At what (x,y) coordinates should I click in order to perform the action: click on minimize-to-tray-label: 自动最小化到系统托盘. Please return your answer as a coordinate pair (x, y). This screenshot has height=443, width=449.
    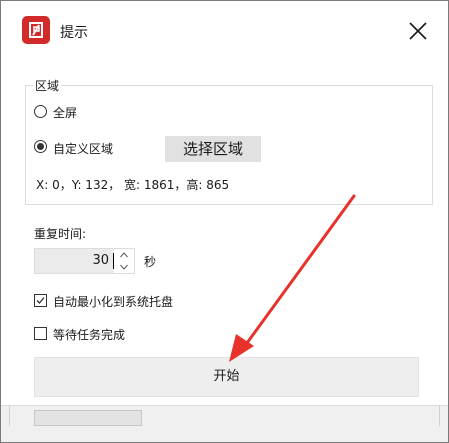
    Looking at the image, I should click on (113, 301).